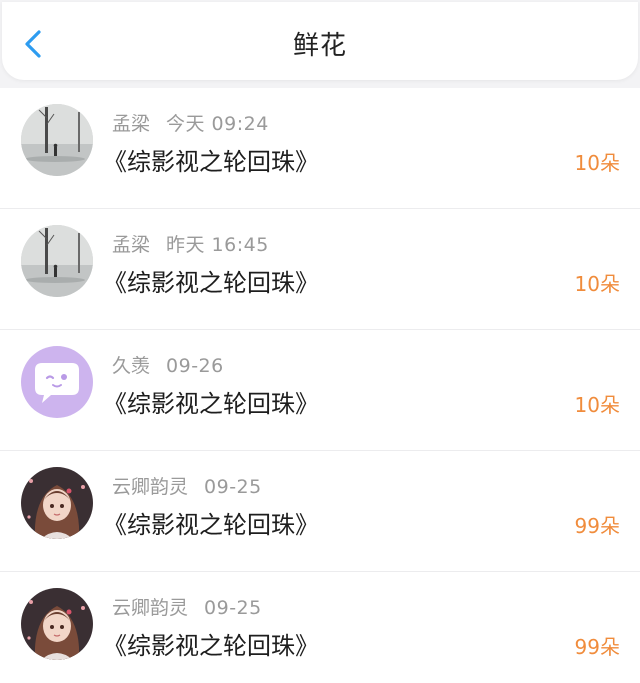 This screenshot has width=640, height=683. Describe the element at coordinates (195, 366) in the screenshot. I see `record-time: 09-26` at that location.